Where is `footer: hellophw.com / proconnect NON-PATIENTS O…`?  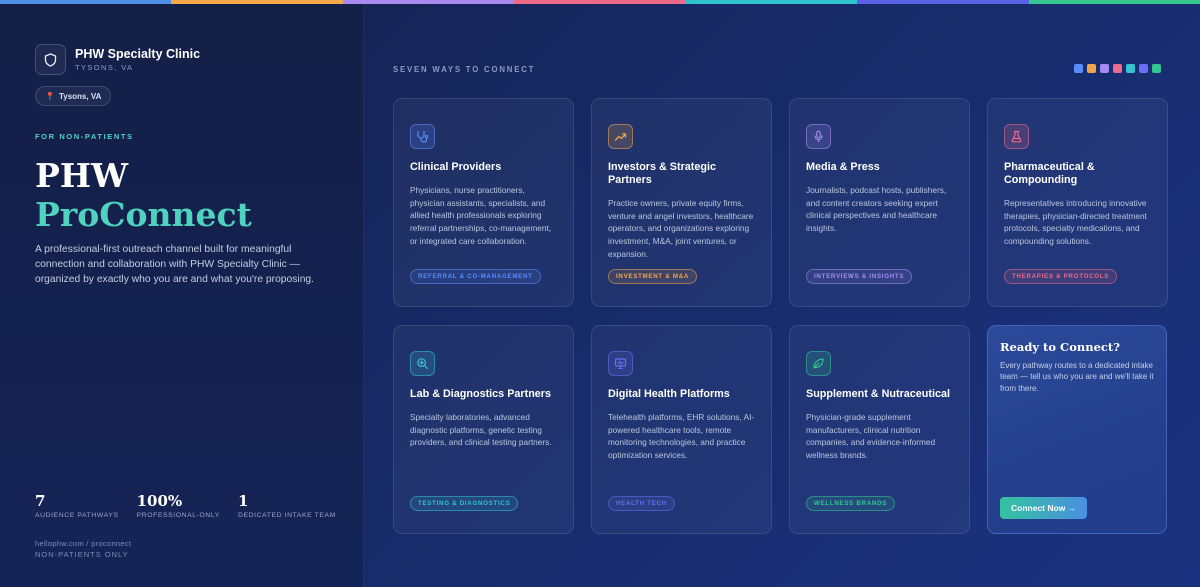
footer: hellophw.com / proconnect NON-PATIENTS O… is located at coordinates (83, 549).